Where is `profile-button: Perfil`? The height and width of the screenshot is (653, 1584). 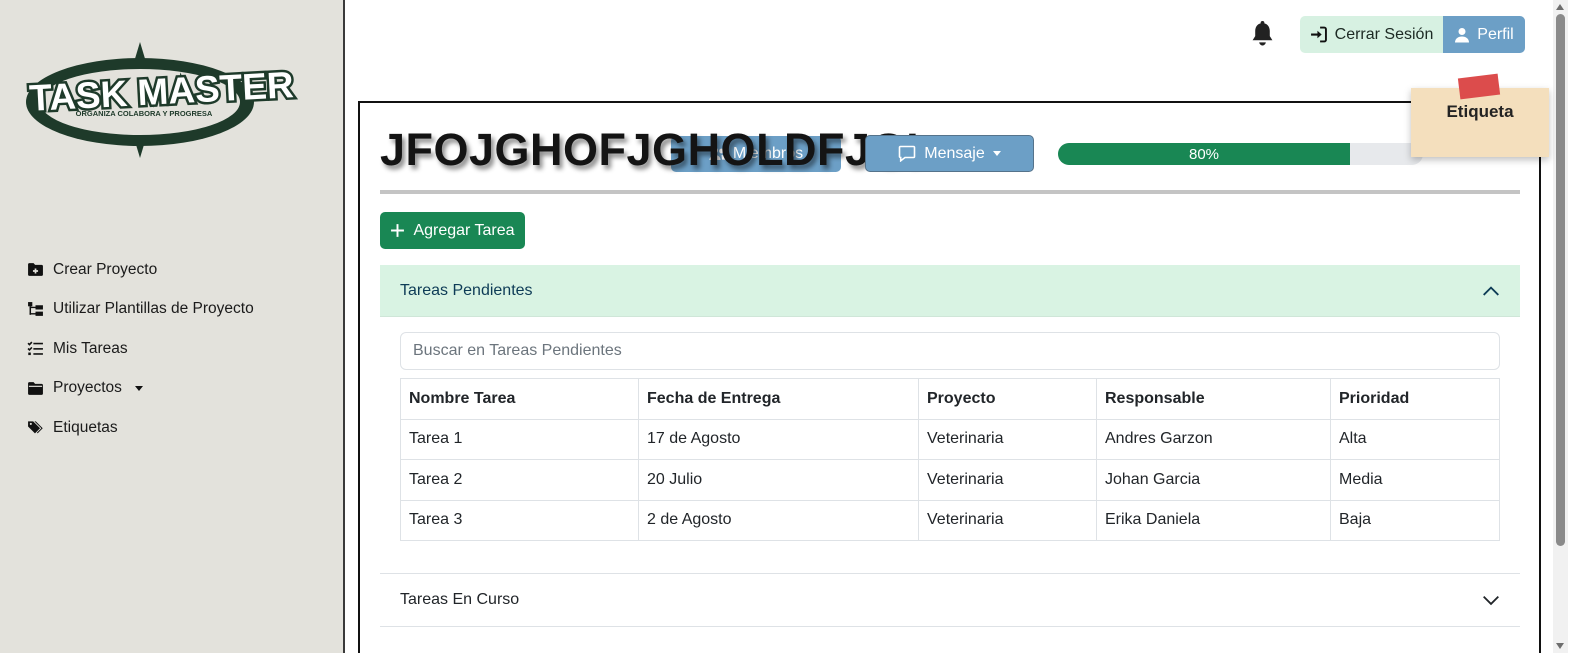
profile-button: Perfil is located at coordinates (1484, 34).